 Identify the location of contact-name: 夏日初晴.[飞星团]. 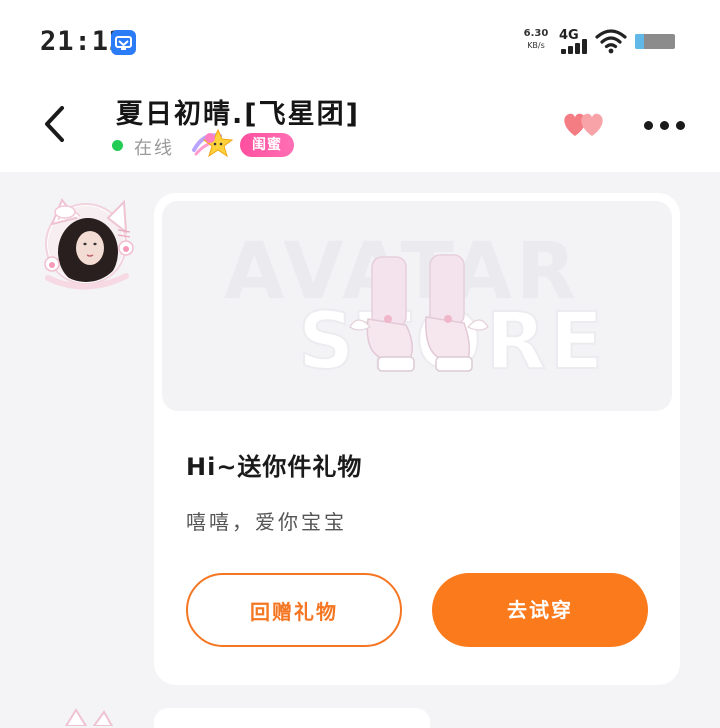
(238, 111).